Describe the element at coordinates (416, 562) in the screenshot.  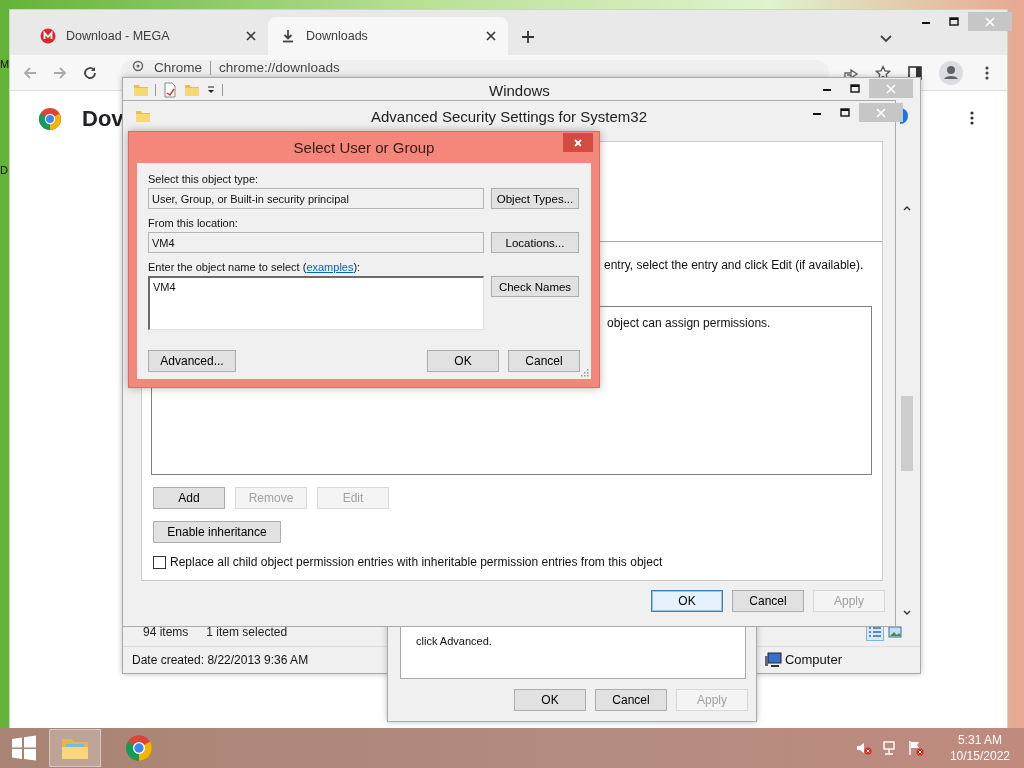
I see `checkbox-label: Replace all child object permission entries with inheritable permission entries from this object` at that location.